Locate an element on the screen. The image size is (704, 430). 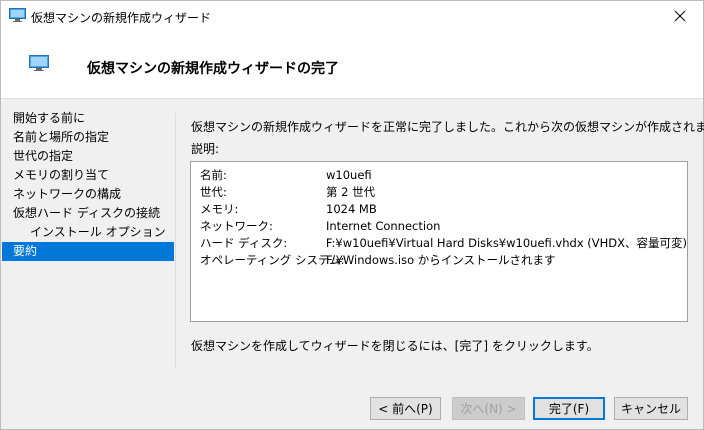
nav-item-networking: ネットワークの構成 is located at coordinates (88, 194).